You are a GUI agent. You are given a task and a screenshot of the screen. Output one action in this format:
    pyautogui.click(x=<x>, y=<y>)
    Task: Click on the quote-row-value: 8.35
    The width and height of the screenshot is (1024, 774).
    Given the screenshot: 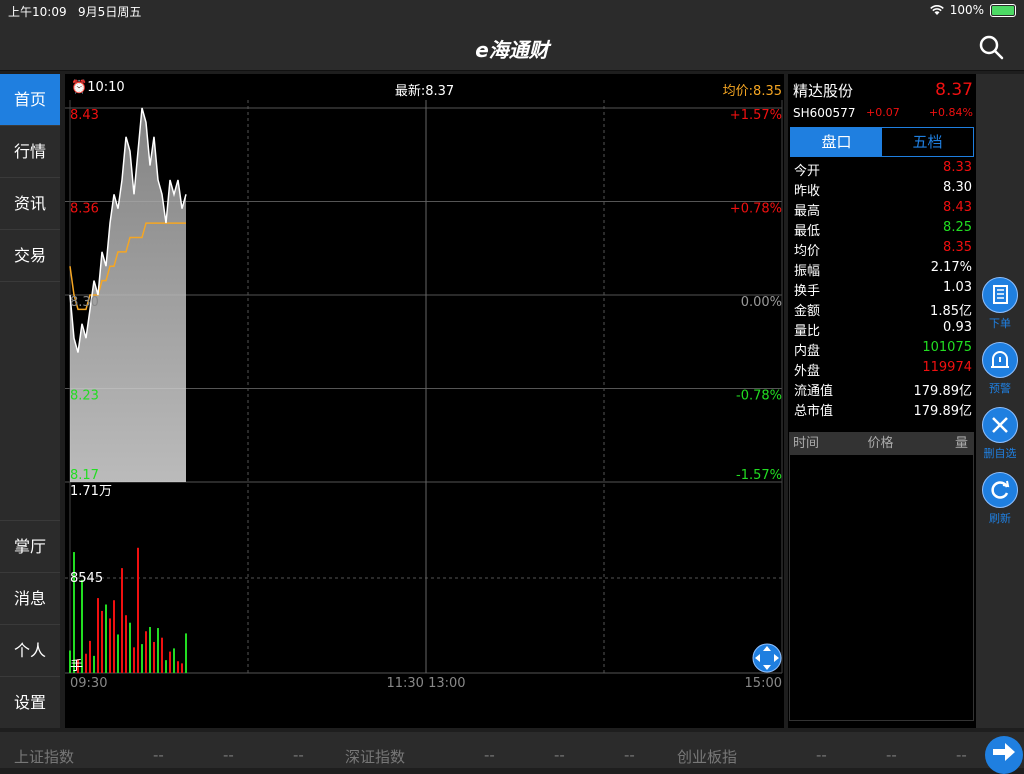 What is the action you would take?
    pyautogui.click(x=957, y=247)
    